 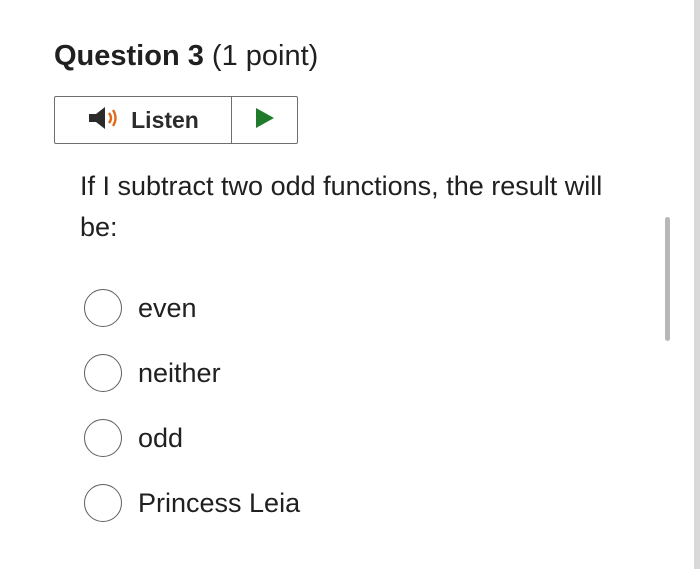 I want to click on answer-option-princess-leia: Princess Leia, so click(x=192, y=503).